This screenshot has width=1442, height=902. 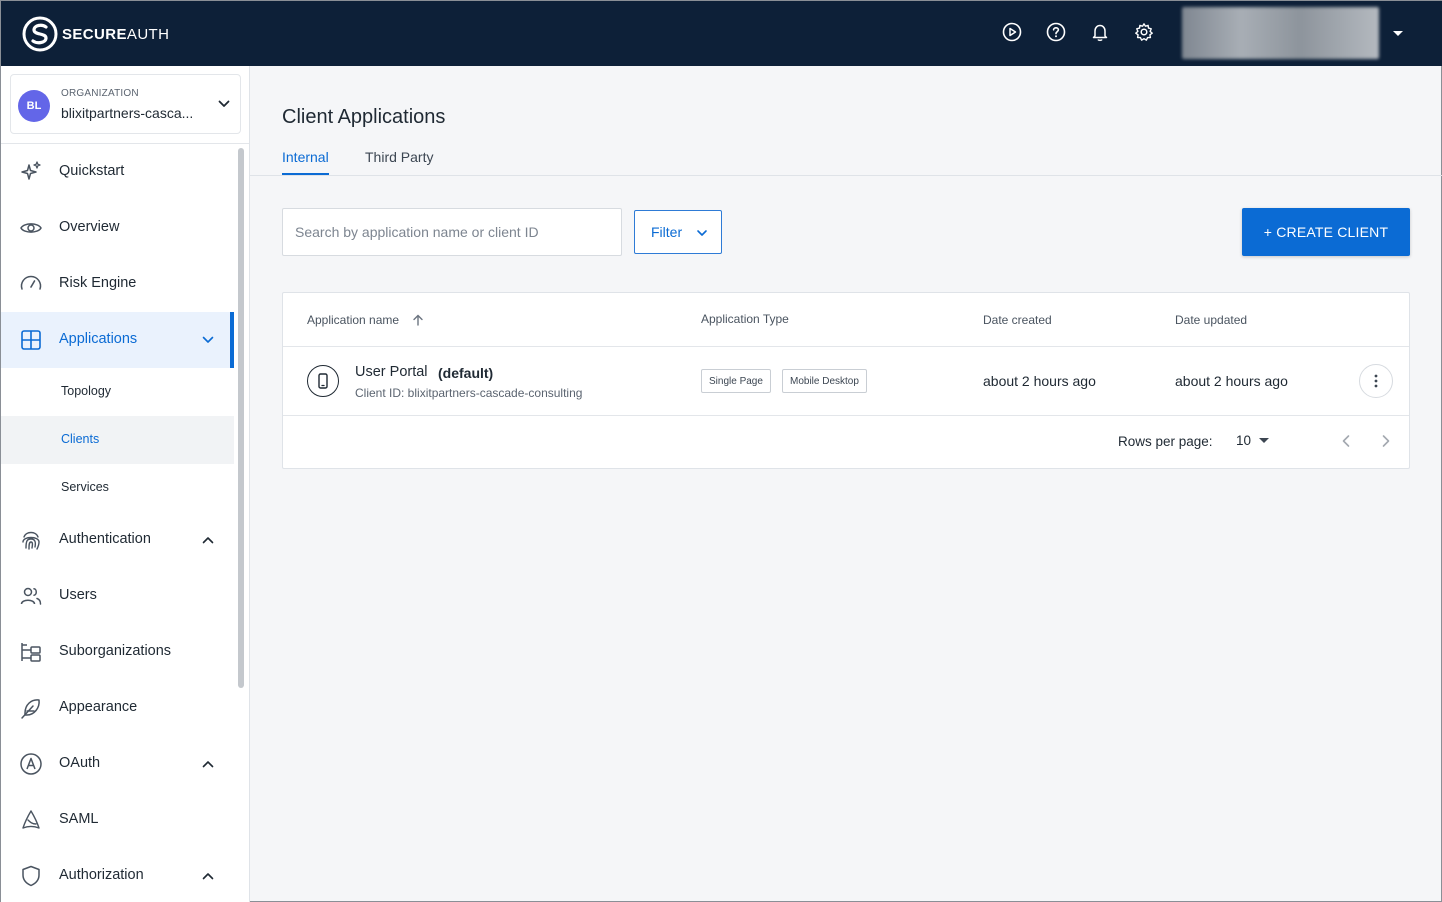 I want to click on shield-icon, so click(x=31, y=876).